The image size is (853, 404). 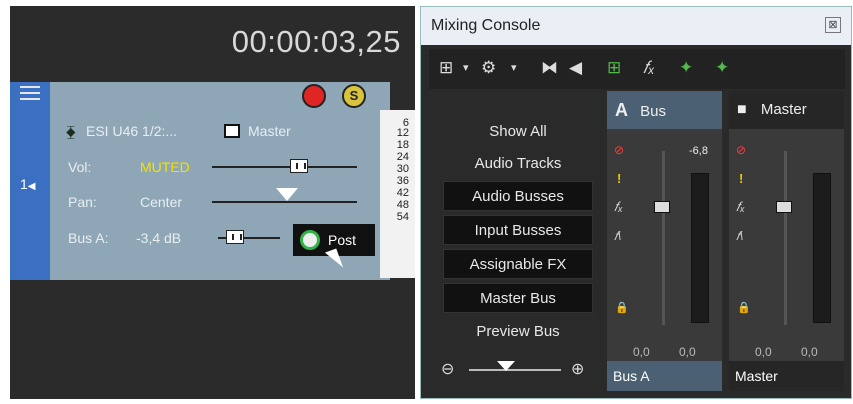 I want to click on bus-a-name: Bus A, so click(x=664, y=376).